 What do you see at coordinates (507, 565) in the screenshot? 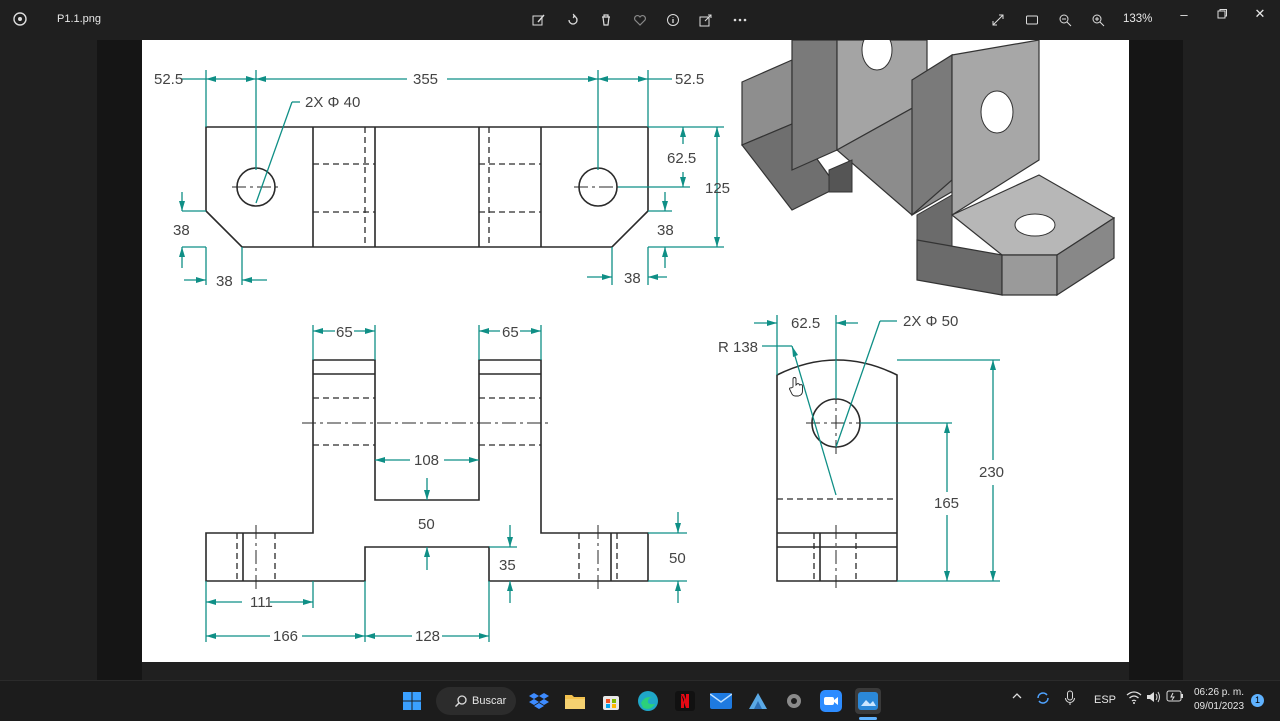
I see `dim-35: 35` at bounding box center [507, 565].